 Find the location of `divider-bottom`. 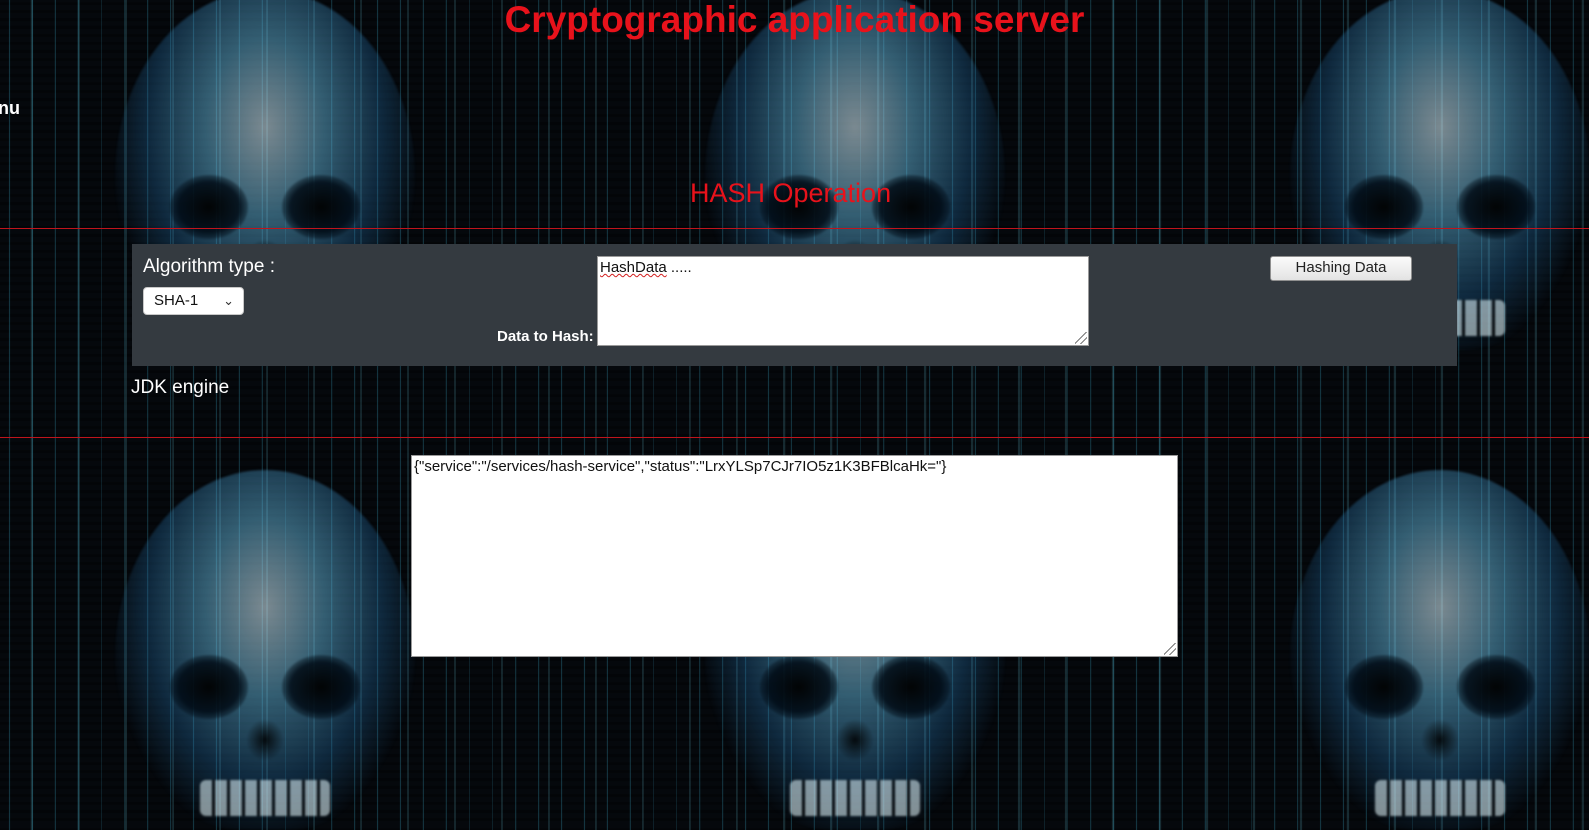

divider-bottom is located at coordinates (794, 437).